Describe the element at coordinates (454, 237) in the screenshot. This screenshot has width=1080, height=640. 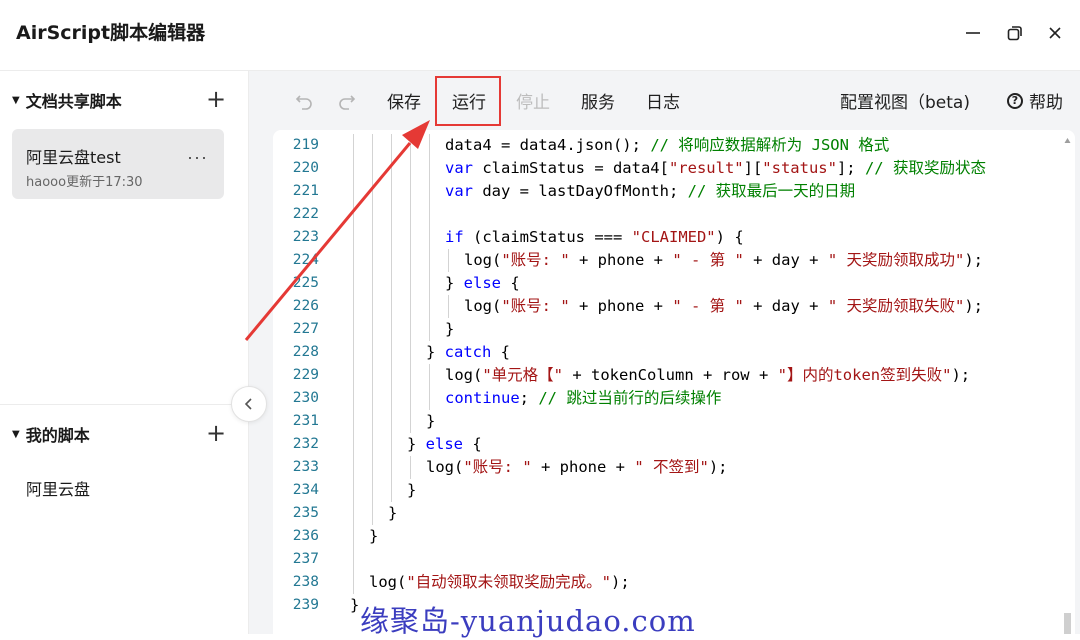
I see `code-token: if` at that location.